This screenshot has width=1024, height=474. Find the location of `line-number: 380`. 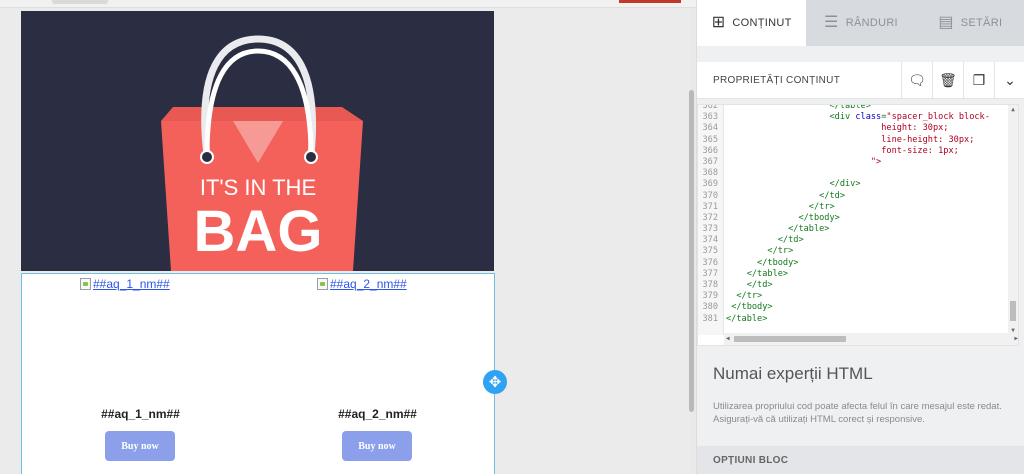

line-number: 380 is located at coordinates (710, 307).